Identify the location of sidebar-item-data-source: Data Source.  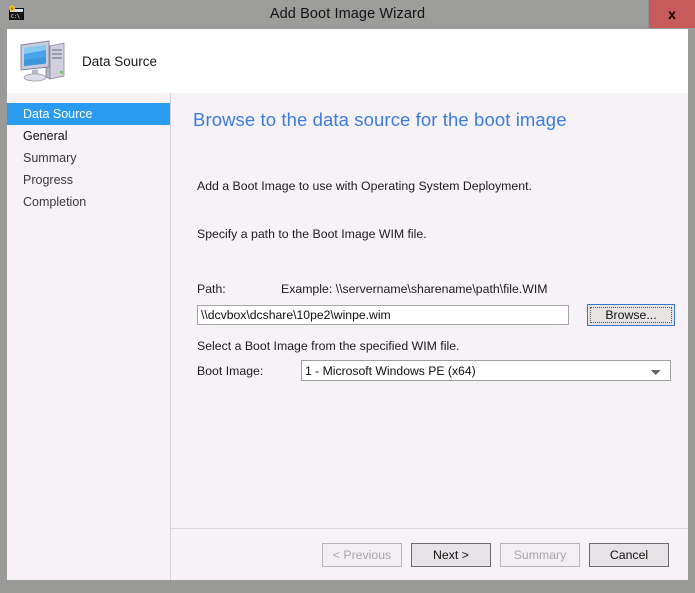
(88, 114).